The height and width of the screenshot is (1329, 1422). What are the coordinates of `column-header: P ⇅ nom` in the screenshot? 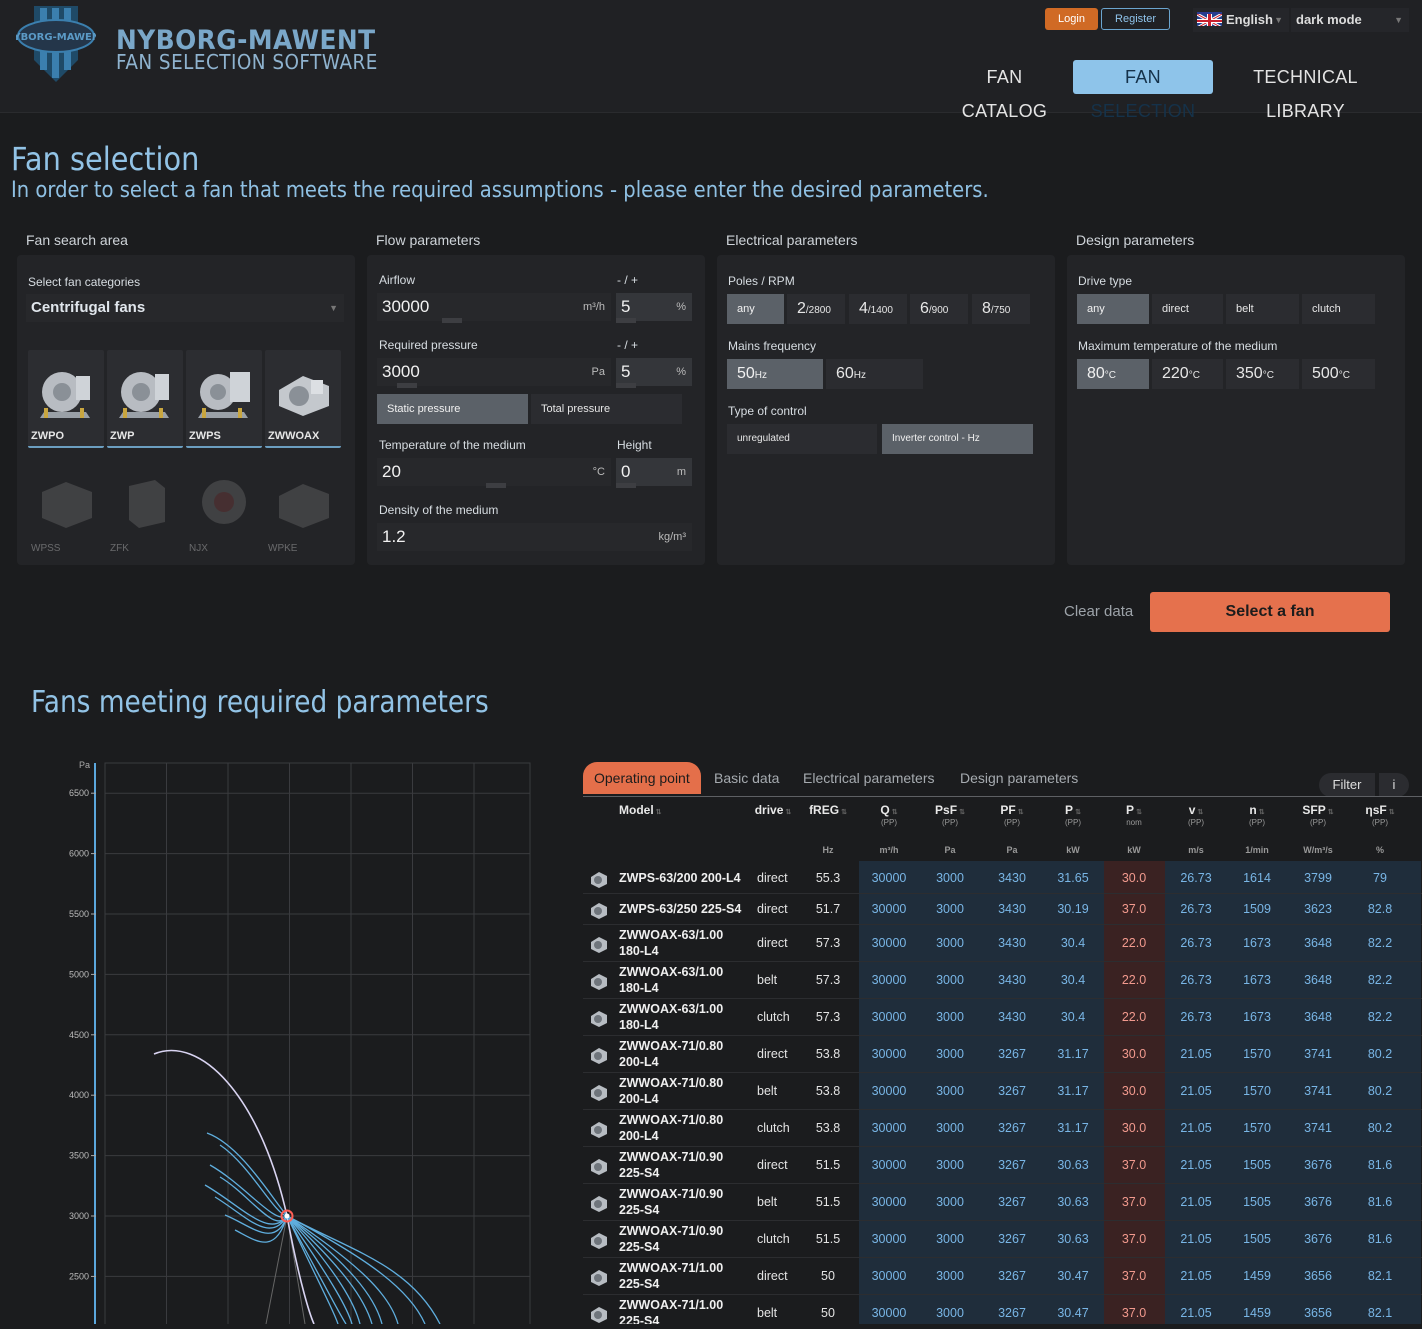 It's located at (1134, 815).